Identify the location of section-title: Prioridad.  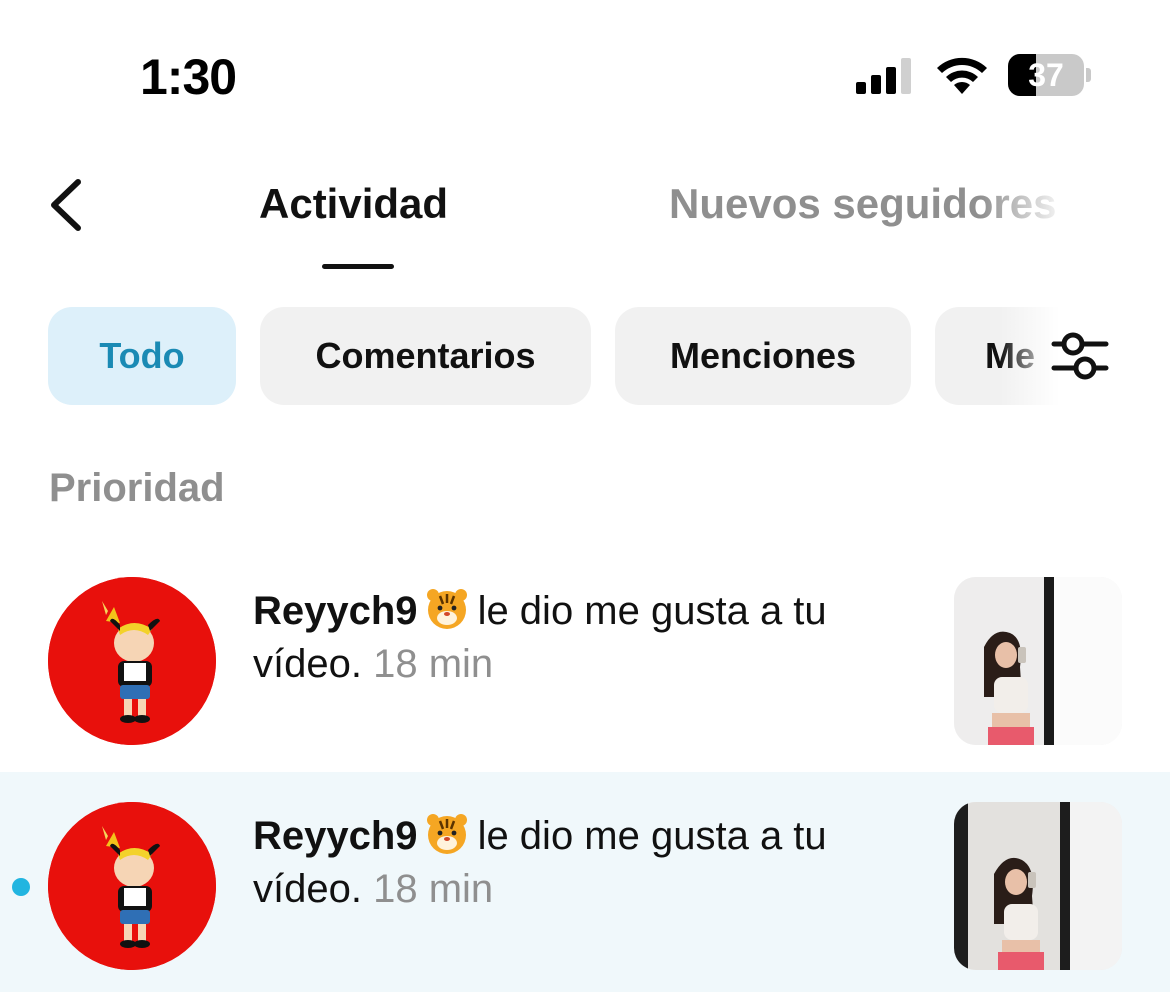
(137, 488).